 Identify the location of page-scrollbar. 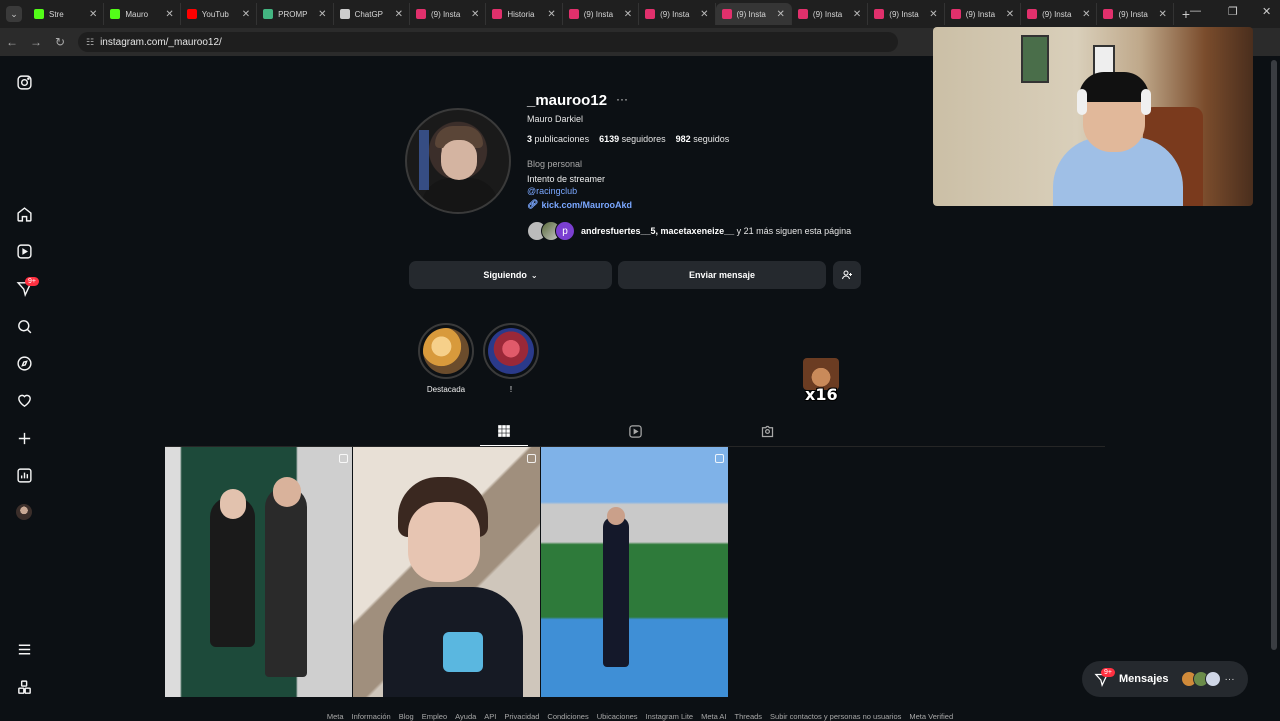
(1274, 355).